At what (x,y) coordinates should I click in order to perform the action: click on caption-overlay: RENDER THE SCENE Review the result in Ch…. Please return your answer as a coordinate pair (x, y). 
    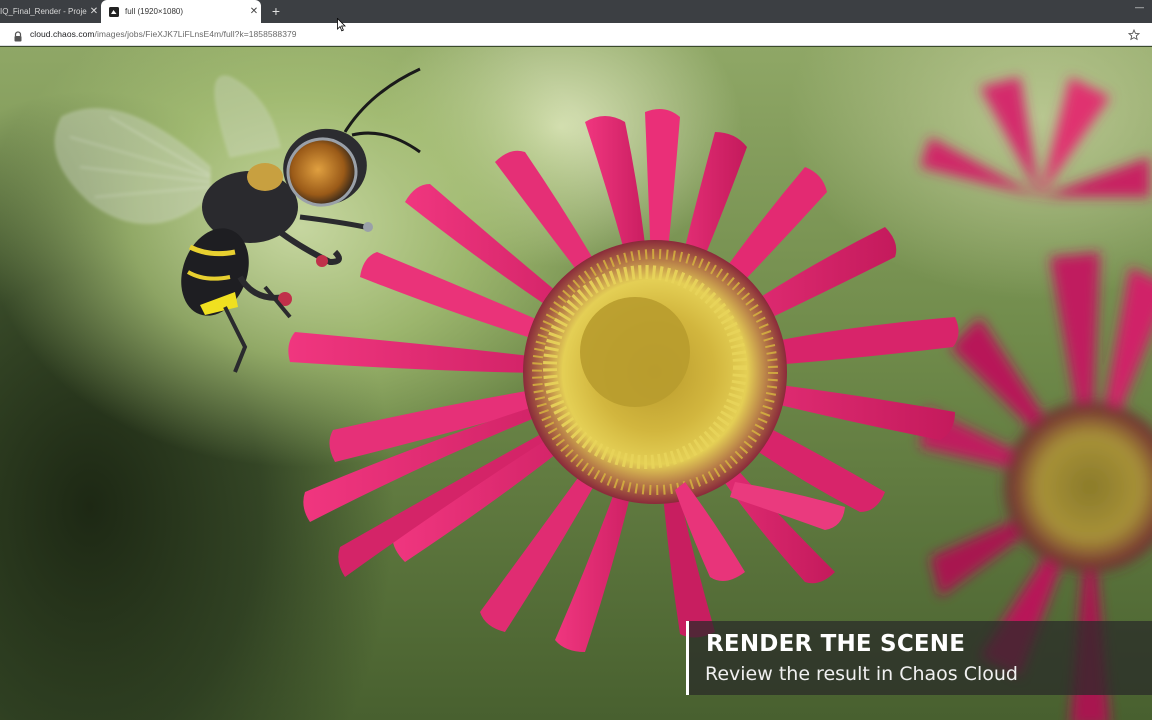
    Looking at the image, I should click on (919, 658).